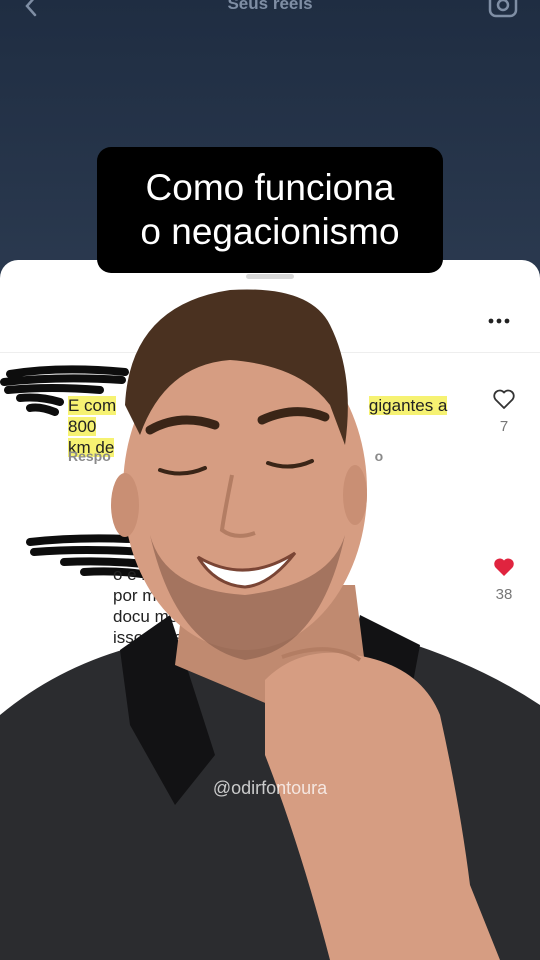 The width and height of the screenshot is (540, 960). I want to click on page-title: Seus reels, so click(270, 6).